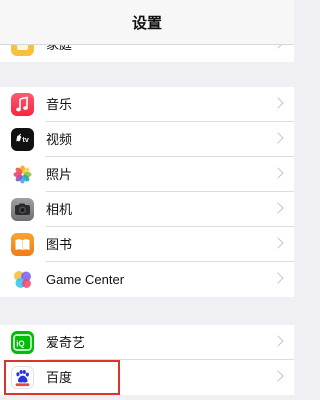 The height and width of the screenshot is (400, 320). Describe the element at coordinates (59, 244) in the screenshot. I see `settings-row-label: 图书` at that location.